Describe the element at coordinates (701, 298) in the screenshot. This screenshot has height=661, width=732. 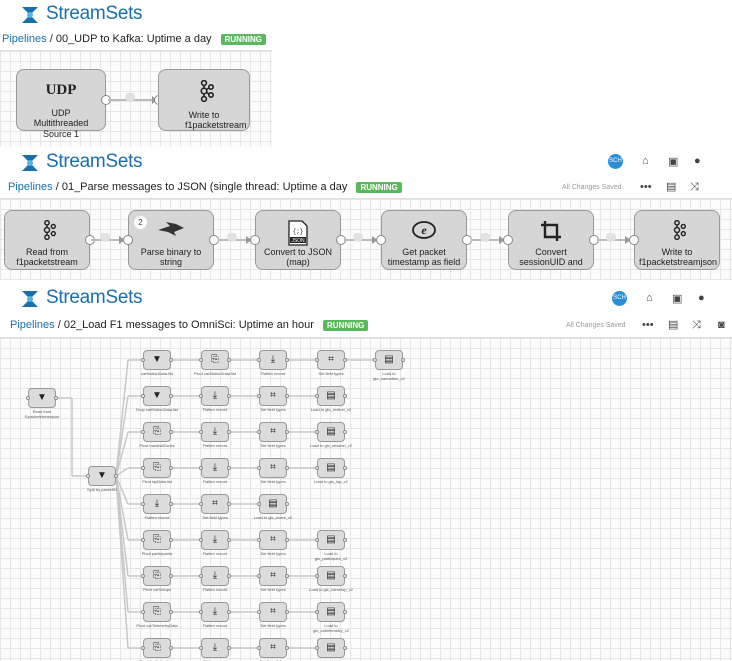
I see `bell-icon: ●` at that location.